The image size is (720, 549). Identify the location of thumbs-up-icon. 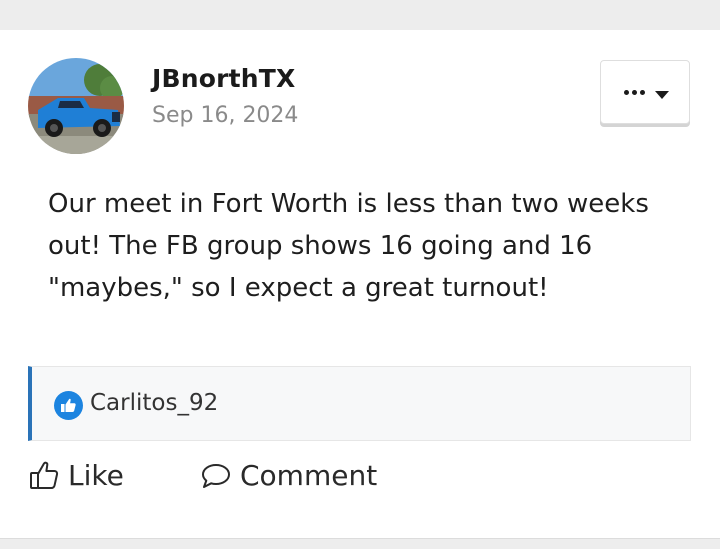
(44, 475).